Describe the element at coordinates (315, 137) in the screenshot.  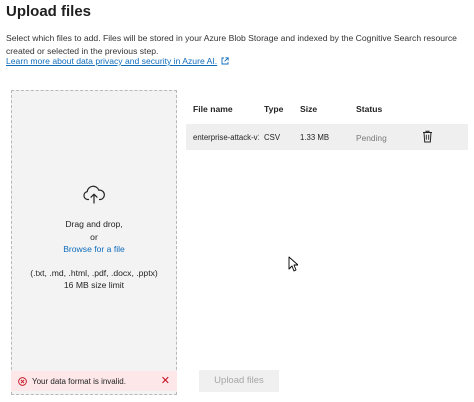
I see `file-size-cell: 1.33 MB` at that location.